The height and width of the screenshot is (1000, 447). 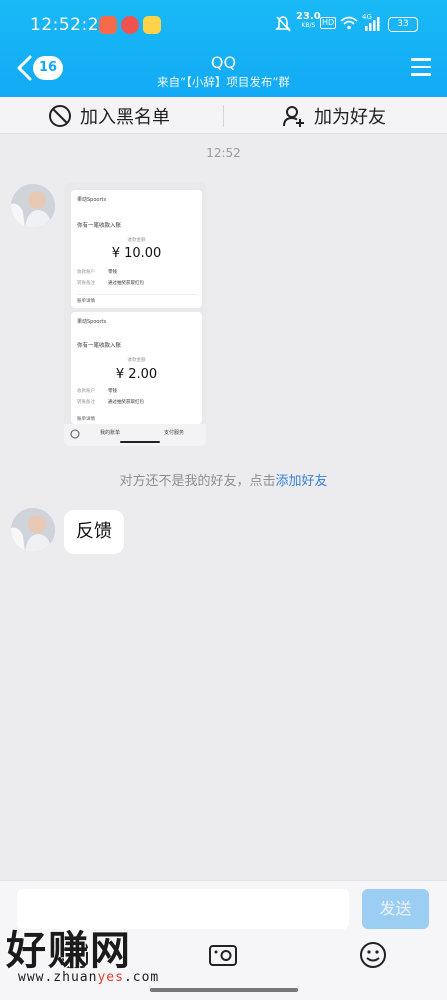 What do you see at coordinates (136, 253) in the screenshot?
I see `receipt-amount: ¥ 10.00` at bounding box center [136, 253].